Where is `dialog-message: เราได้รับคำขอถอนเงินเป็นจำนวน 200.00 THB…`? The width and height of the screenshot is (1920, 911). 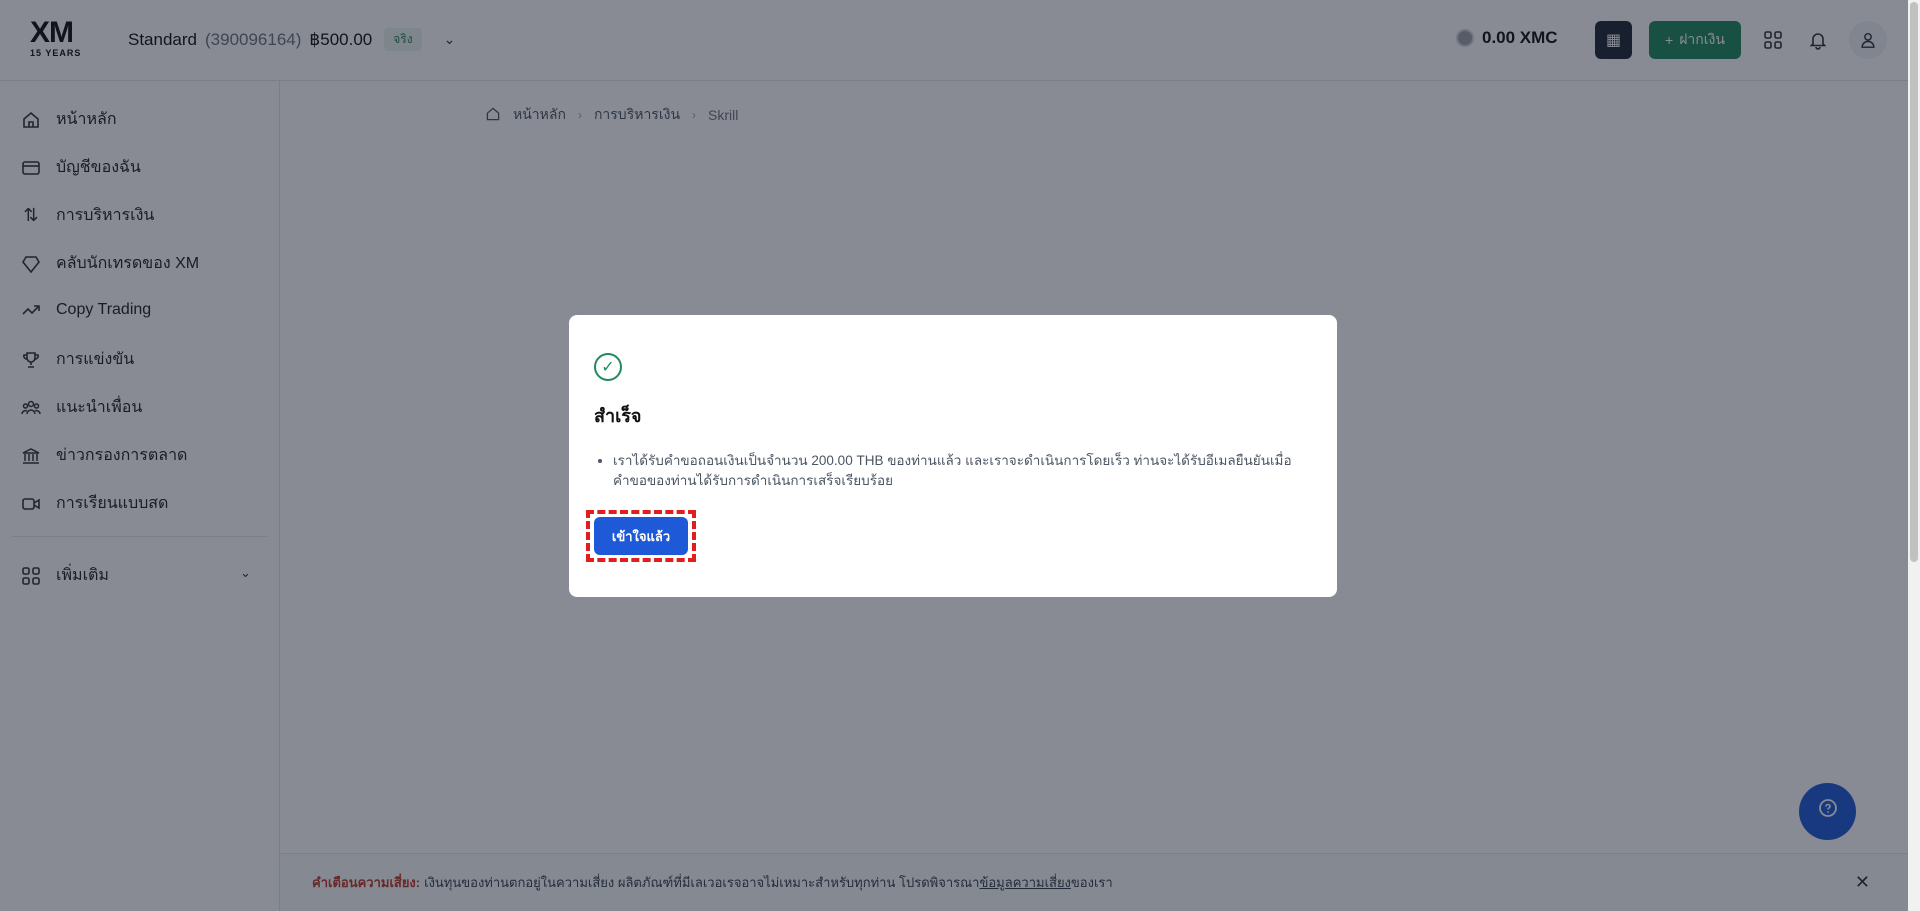 dialog-message: เราได้รับคำขอถอนเงินเป็นจำนวน 200.00 THB… is located at coordinates (963, 471).